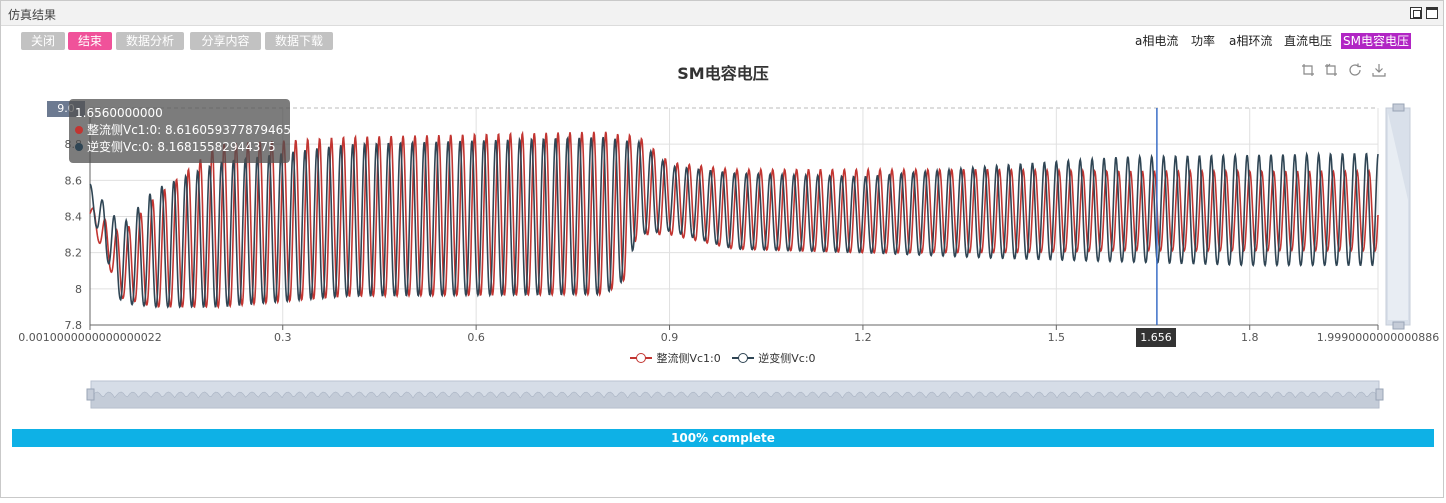 The width and height of the screenshot is (1446, 503). What do you see at coordinates (1398, 325) in the screenshot?
I see `vertical-slider-handle-bottom` at bounding box center [1398, 325].